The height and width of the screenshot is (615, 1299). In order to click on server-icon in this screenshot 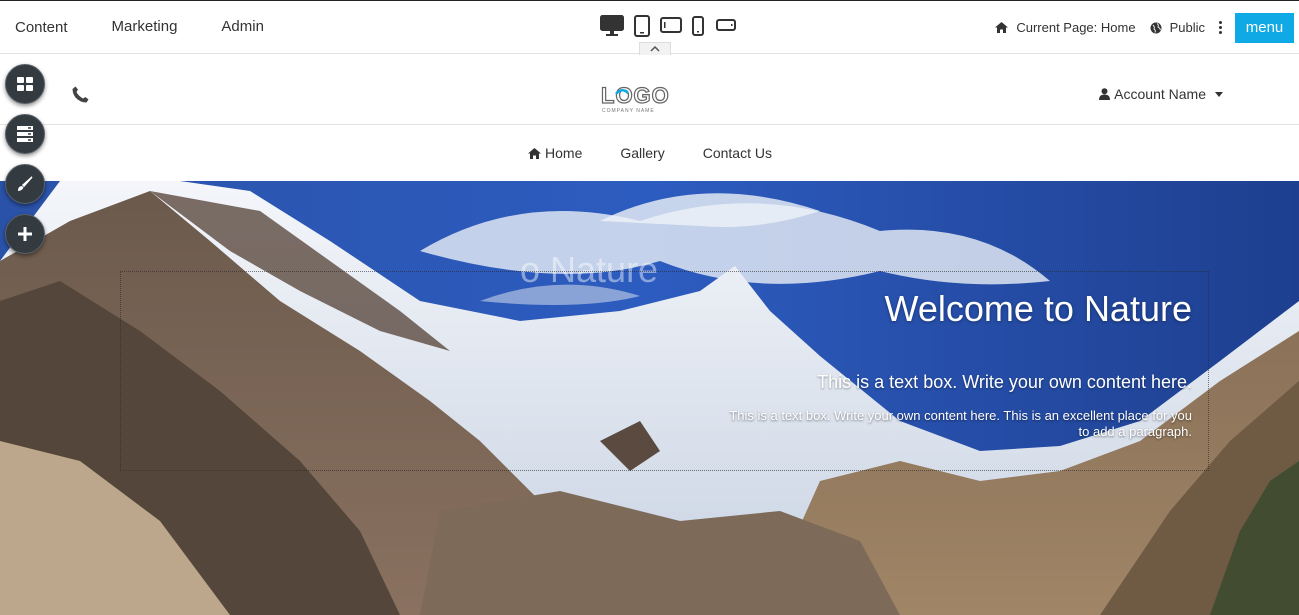, I will do `click(25, 134)`.